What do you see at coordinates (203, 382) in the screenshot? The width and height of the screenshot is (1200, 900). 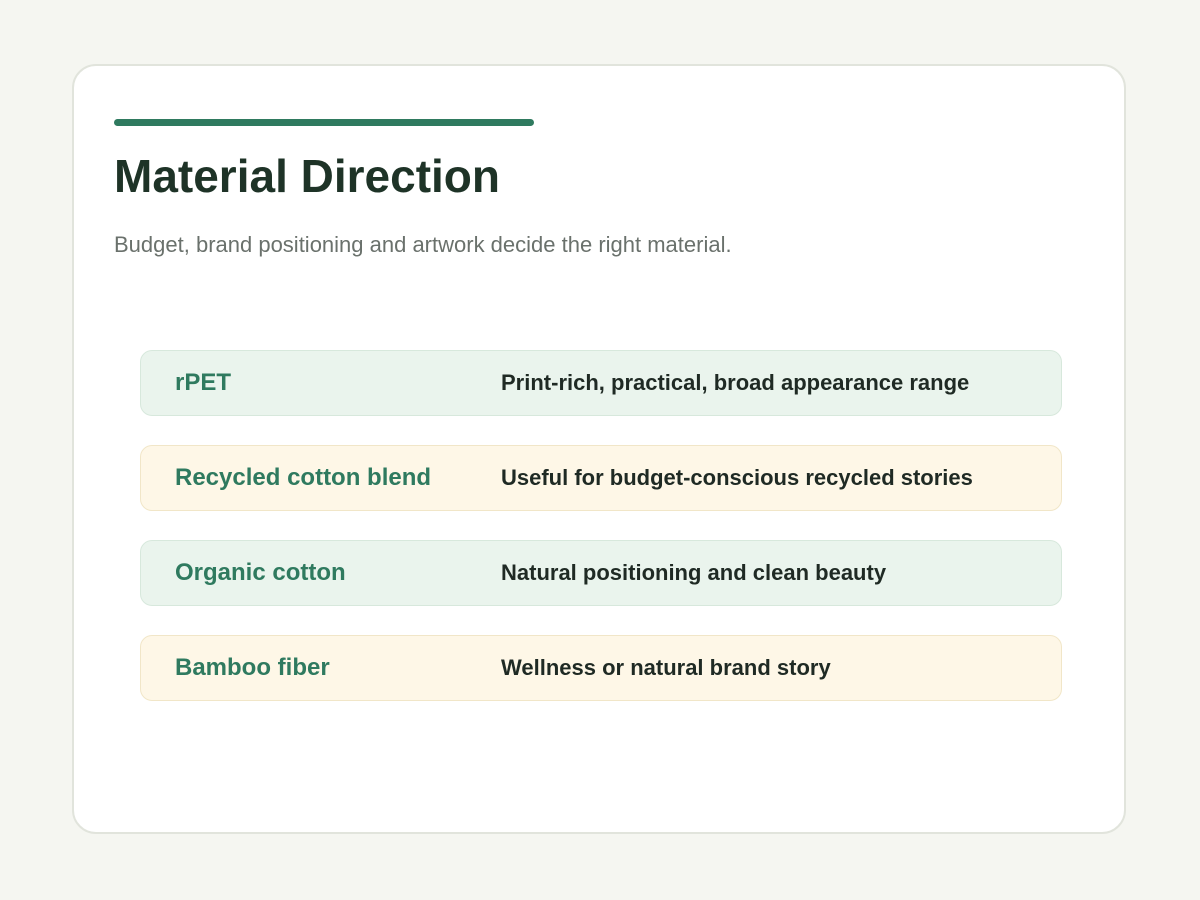 I see `material-name: rPET` at bounding box center [203, 382].